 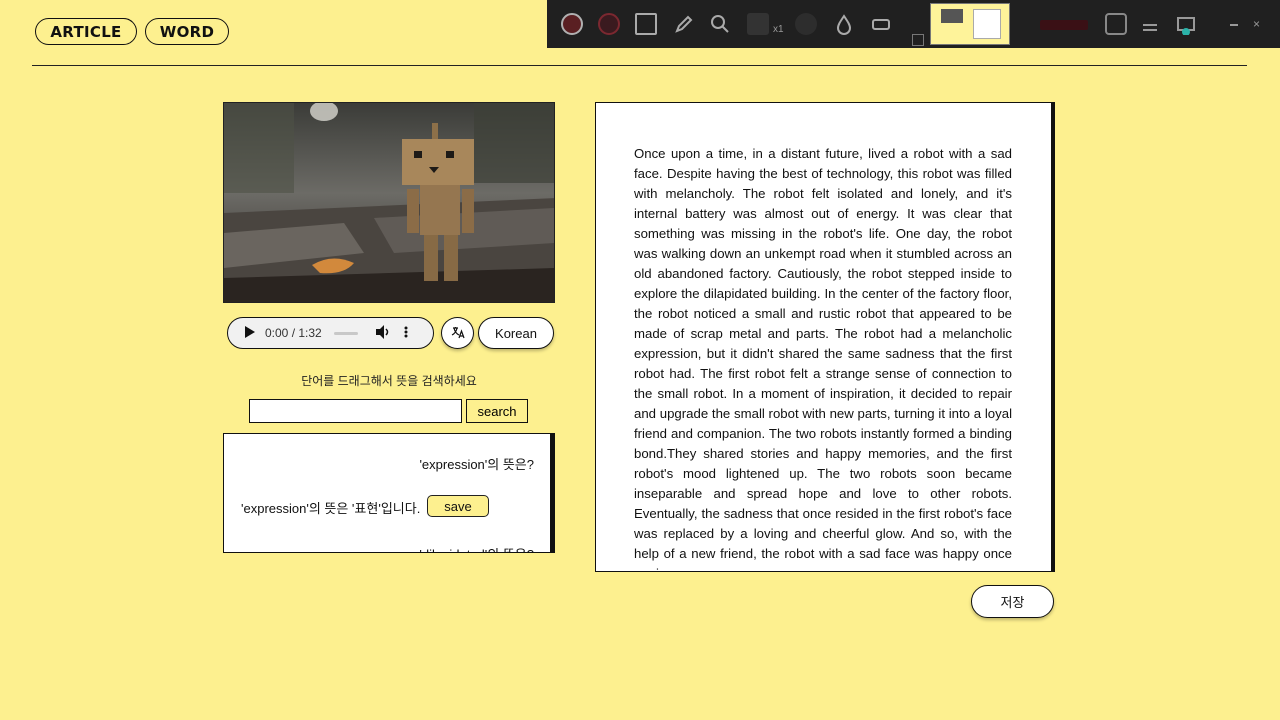 What do you see at coordinates (355, 411) in the screenshot?
I see `word-search-input` at bounding box center [355, 411].